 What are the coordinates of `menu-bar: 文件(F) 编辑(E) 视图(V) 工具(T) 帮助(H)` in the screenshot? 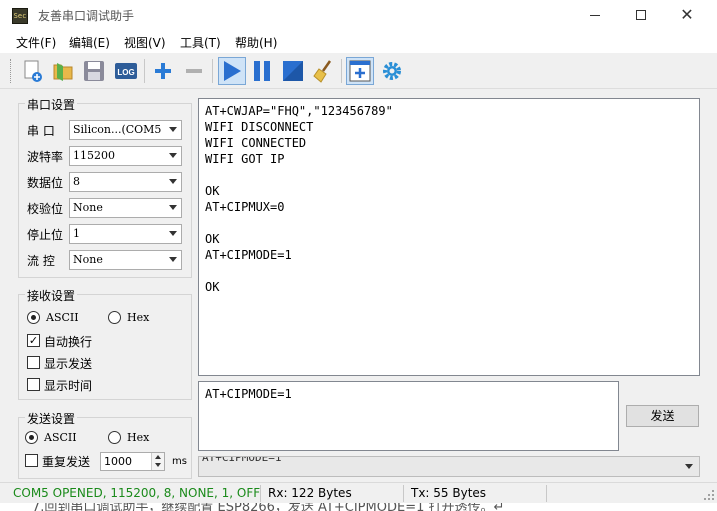 It's located at (358, 42).